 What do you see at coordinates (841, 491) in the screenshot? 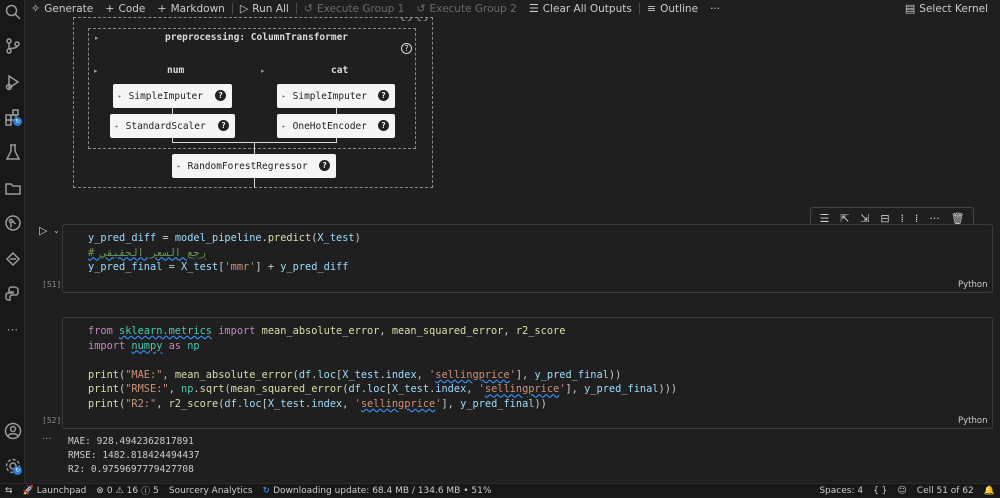
I see `indentation-item: Spaces: 4` at bounding box center [841, 491].